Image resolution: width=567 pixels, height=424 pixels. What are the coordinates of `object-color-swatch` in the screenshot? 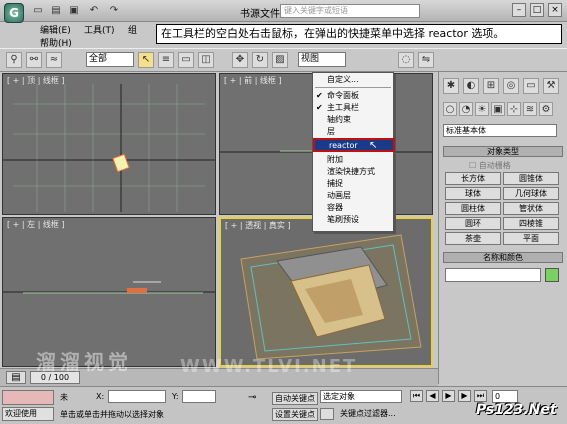 It's located at (552, 275).